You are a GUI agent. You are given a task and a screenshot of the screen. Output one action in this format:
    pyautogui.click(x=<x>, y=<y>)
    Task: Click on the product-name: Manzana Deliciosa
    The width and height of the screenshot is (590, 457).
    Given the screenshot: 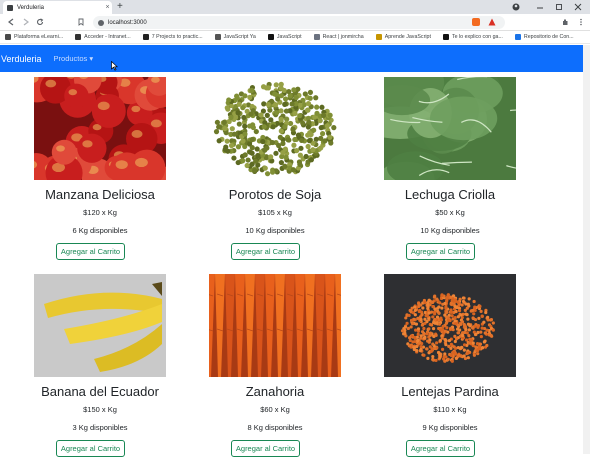 What is the action you would take?
    pyautogui.click(x=100, y=194)
    